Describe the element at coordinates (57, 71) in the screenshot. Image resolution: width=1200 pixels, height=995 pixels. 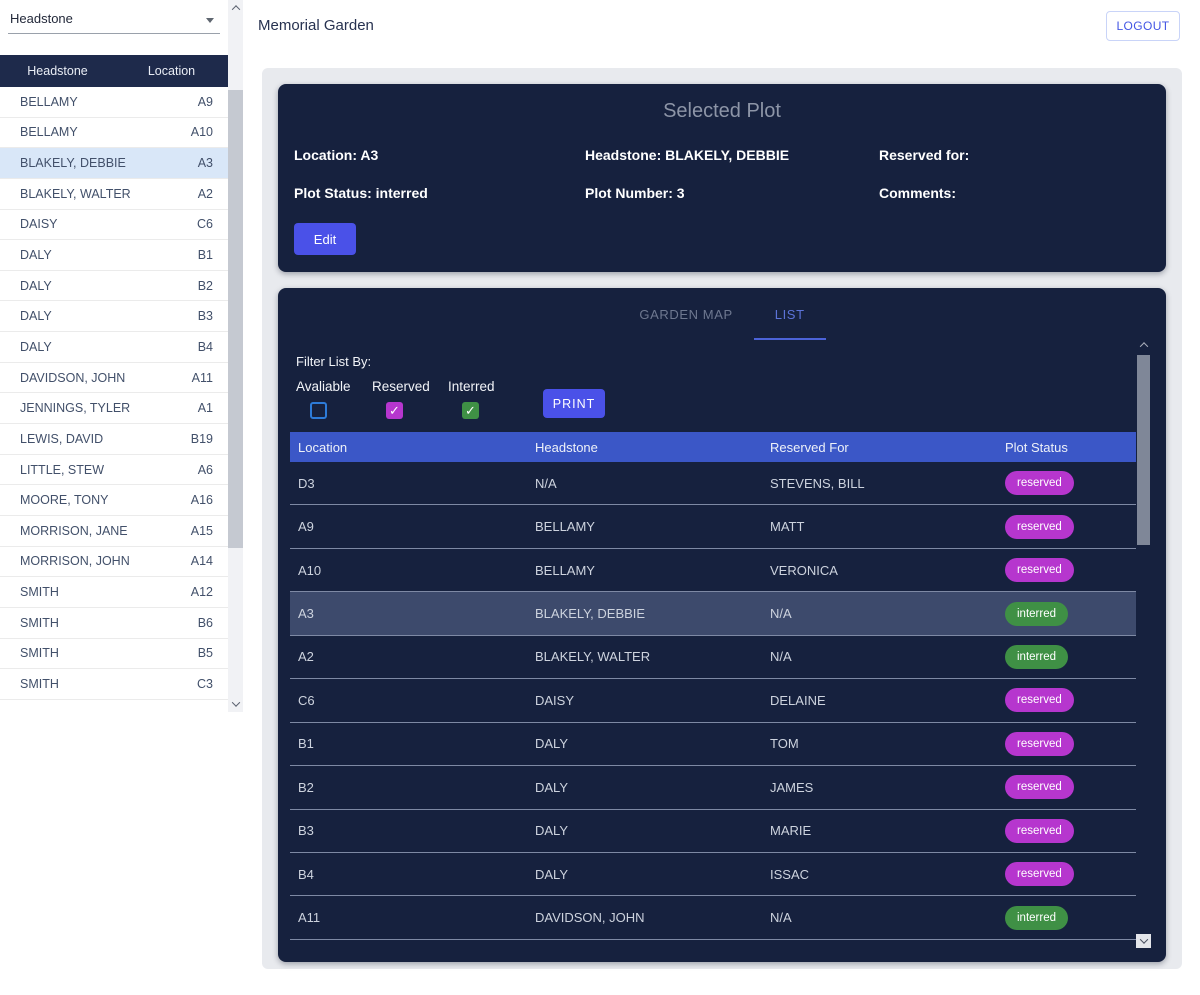
I see `sidebar-header-headstone: Headstone` at that location.